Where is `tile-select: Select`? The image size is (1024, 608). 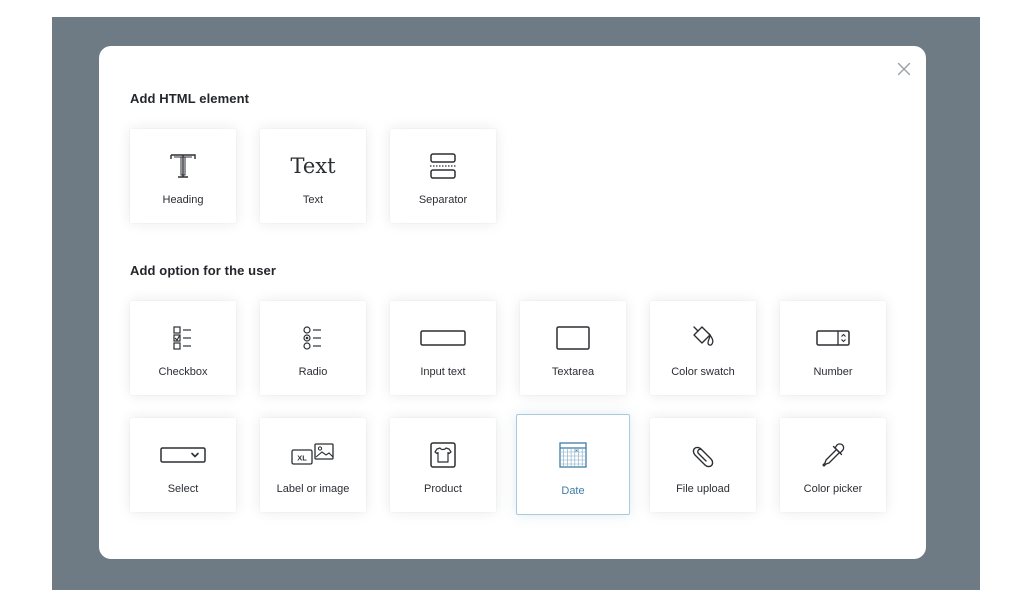 tile-select: Select is located at coordinates (183, 465).